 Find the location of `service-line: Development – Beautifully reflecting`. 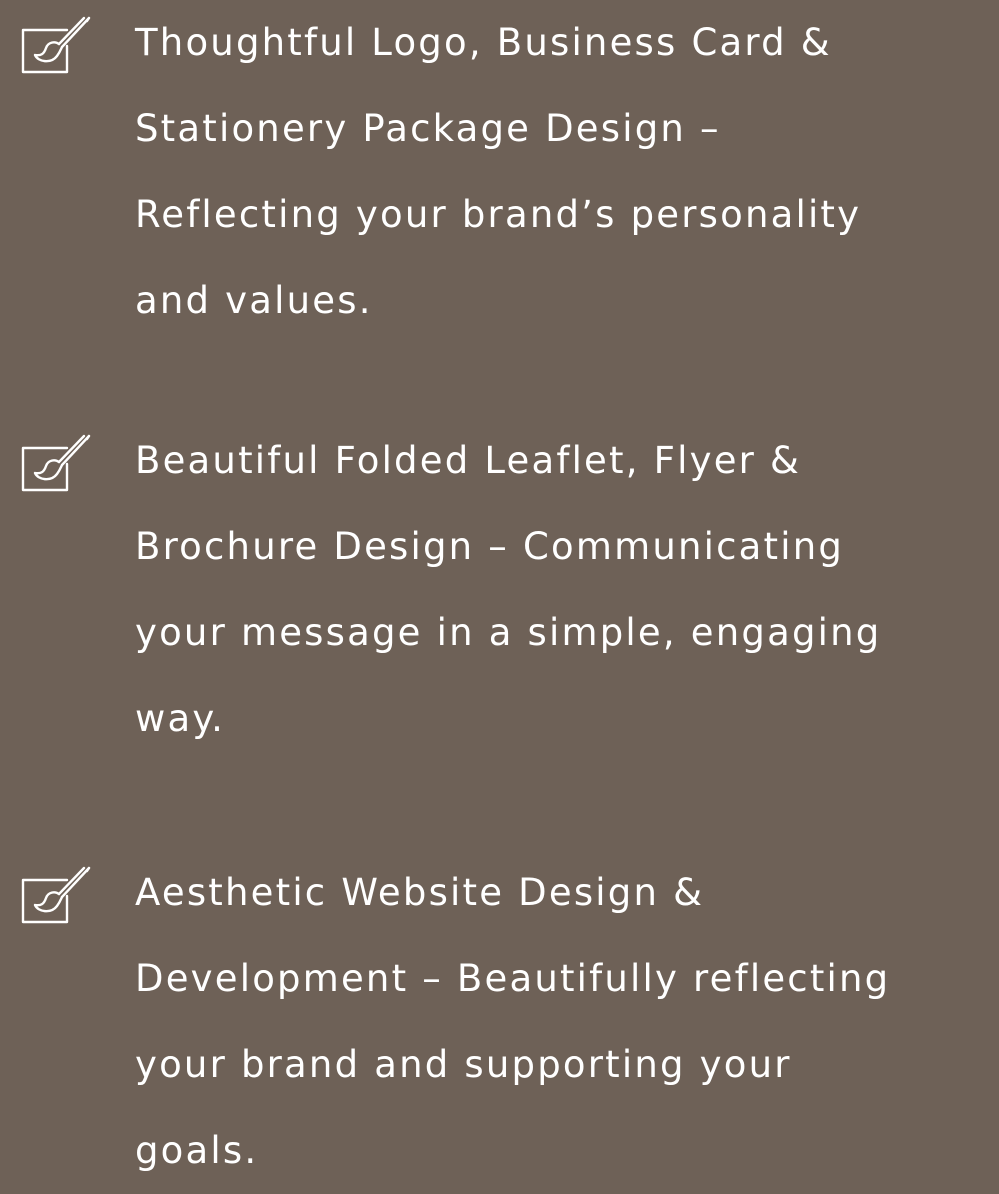

service-line: Development – Beautifully reflecting is located at coordinates (513, 978).